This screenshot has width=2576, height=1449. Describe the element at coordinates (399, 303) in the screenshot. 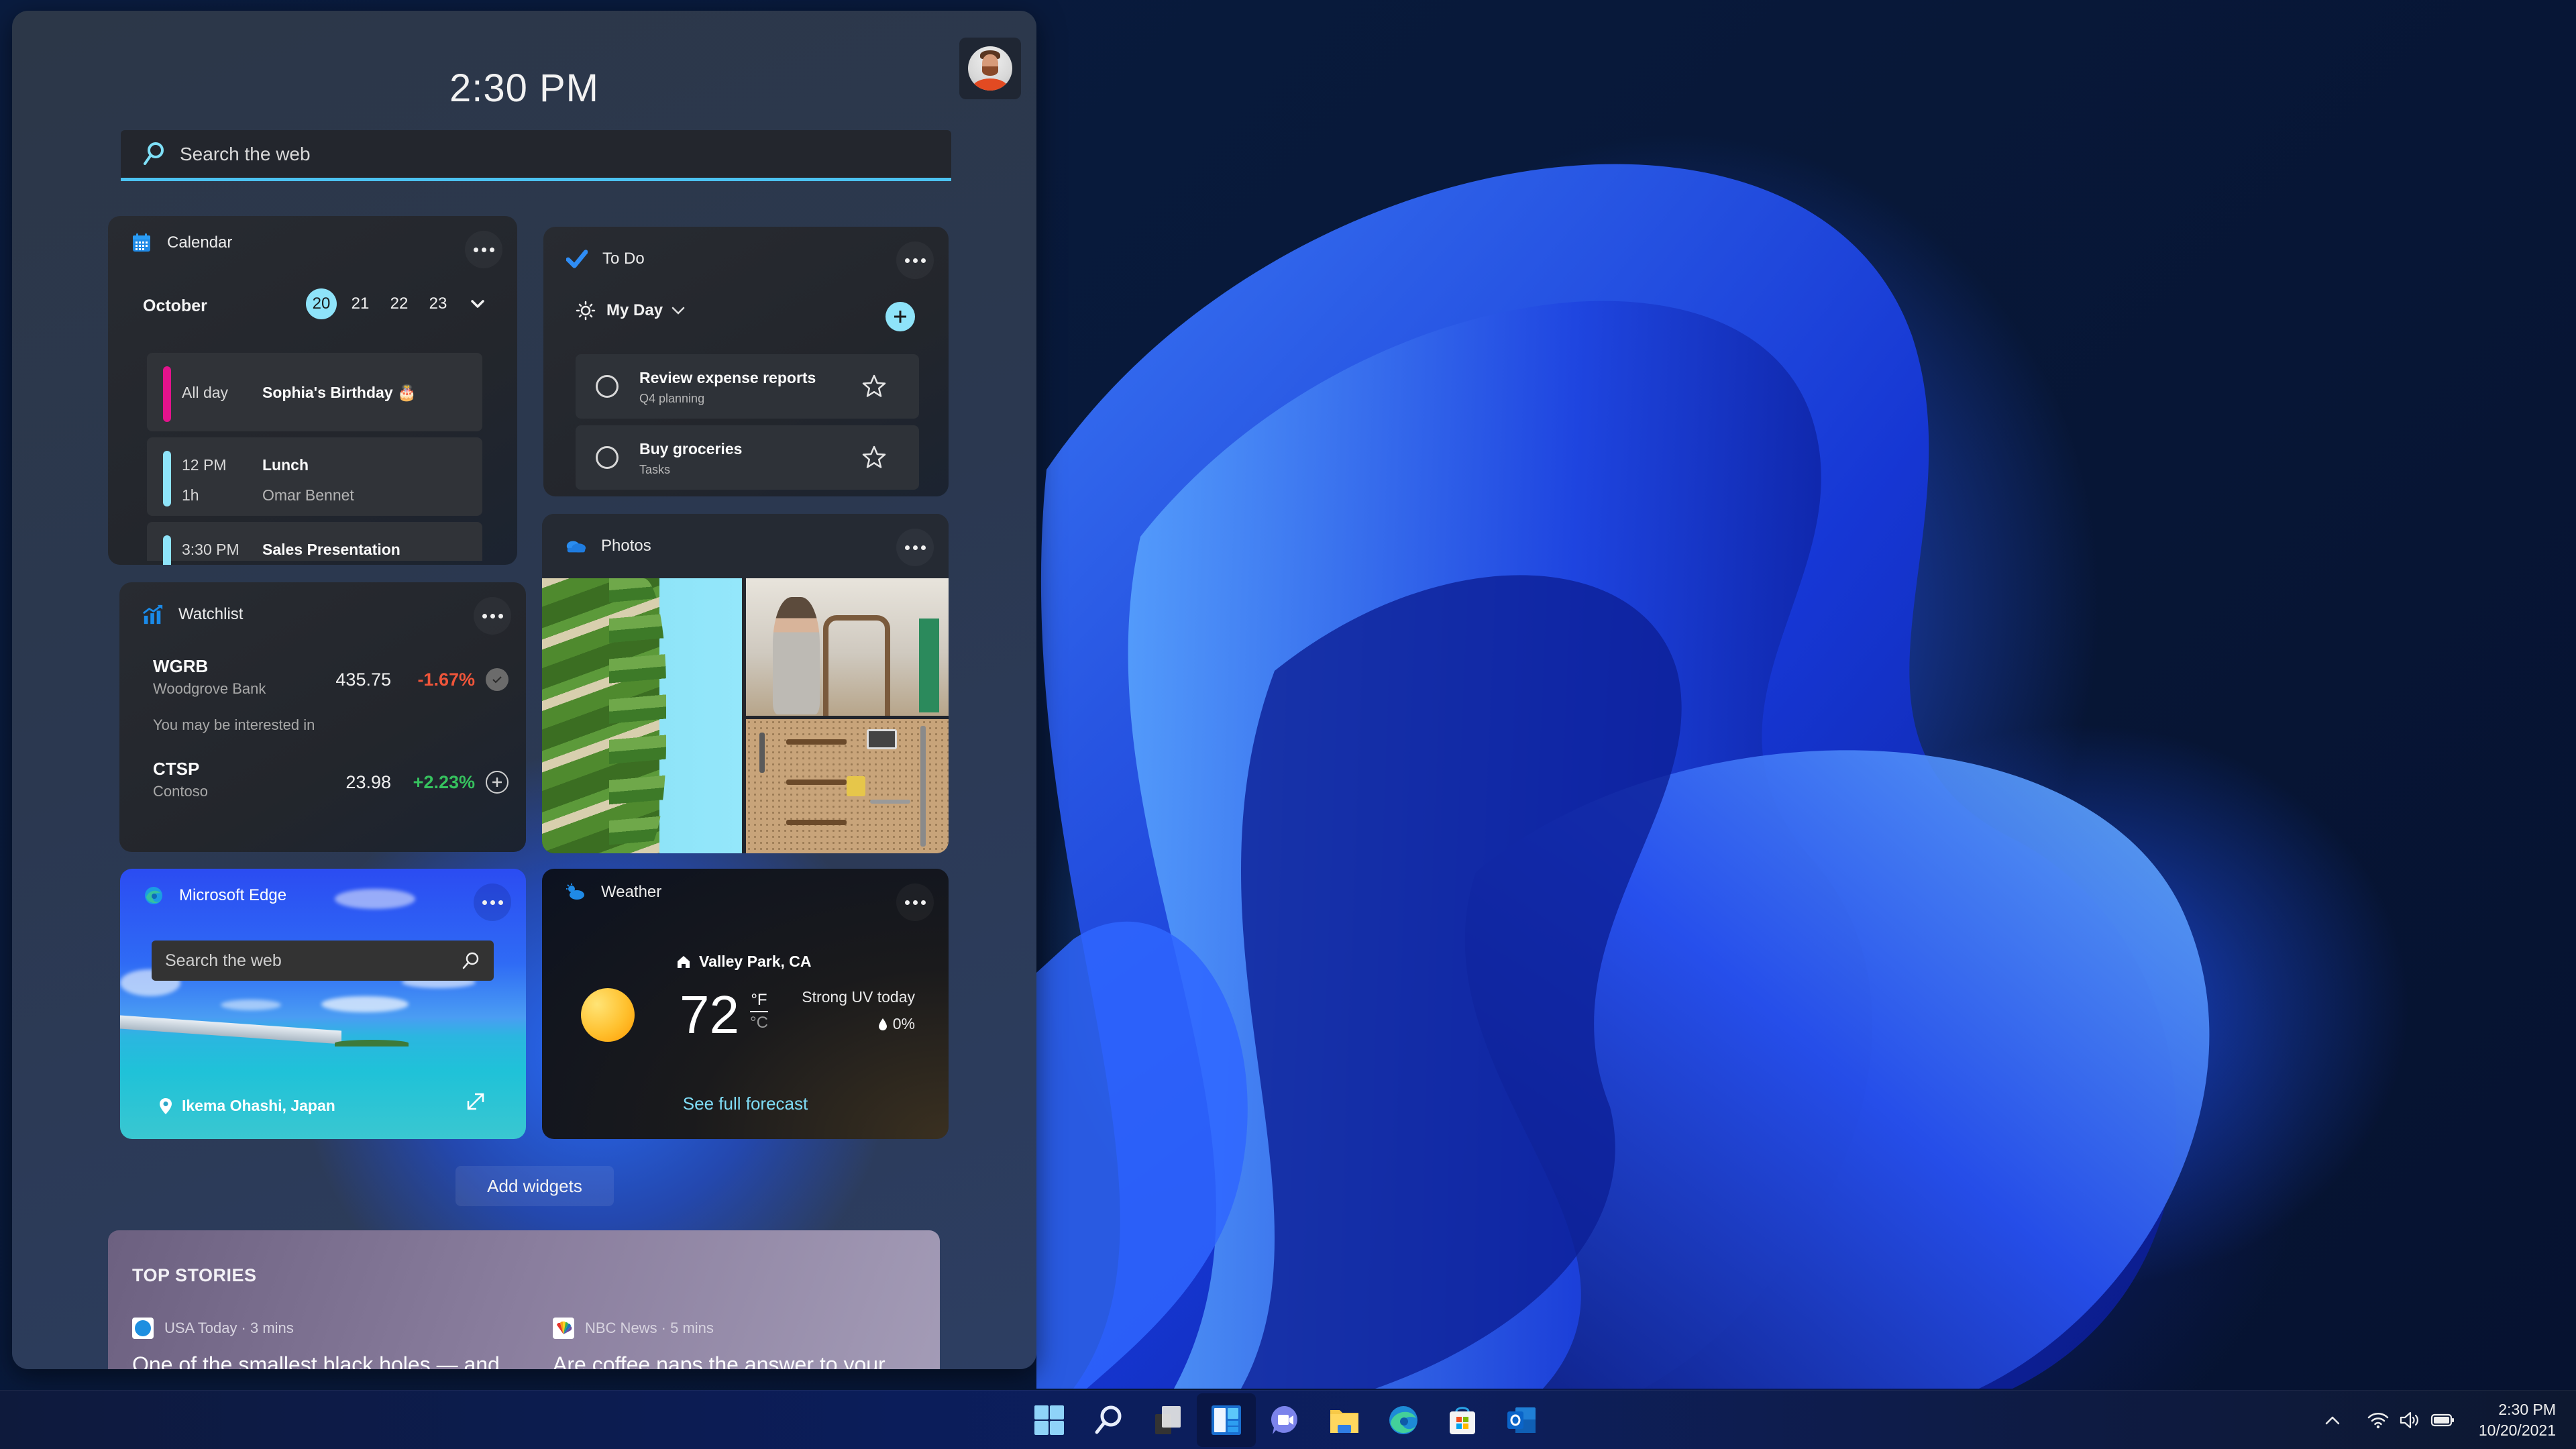

I see `calendar-day: 22` at that location.